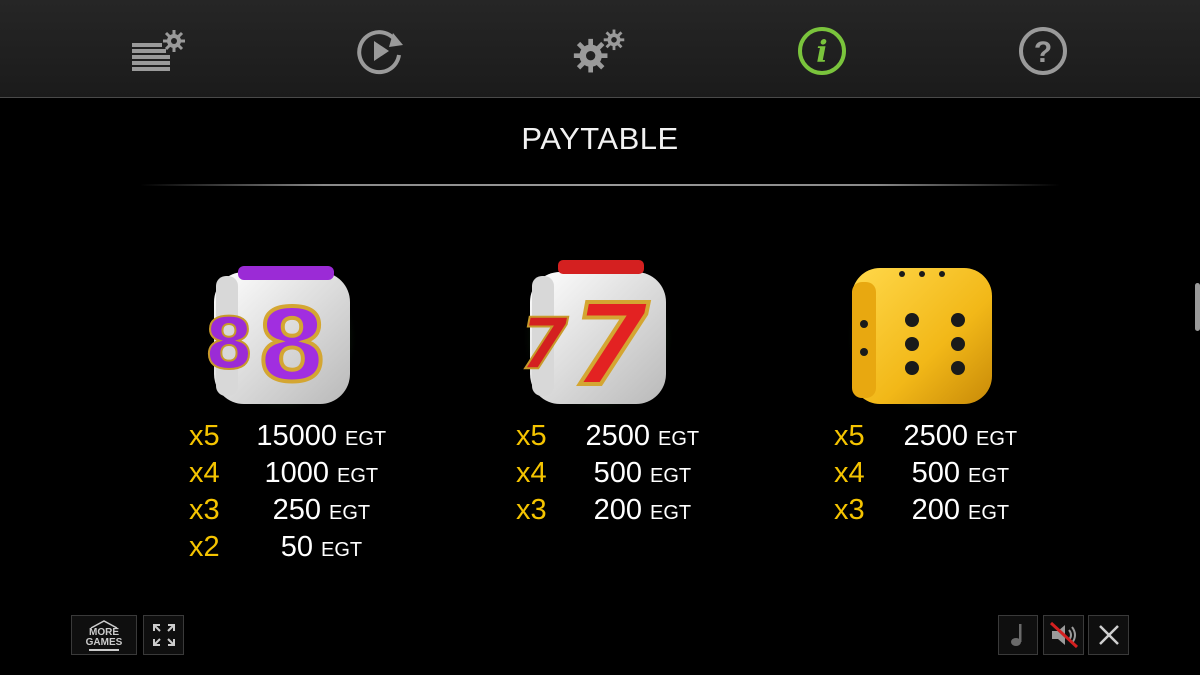 The image size is (1200, 675). I want to click on more-games-line2: GAMES, so click(104, 642).